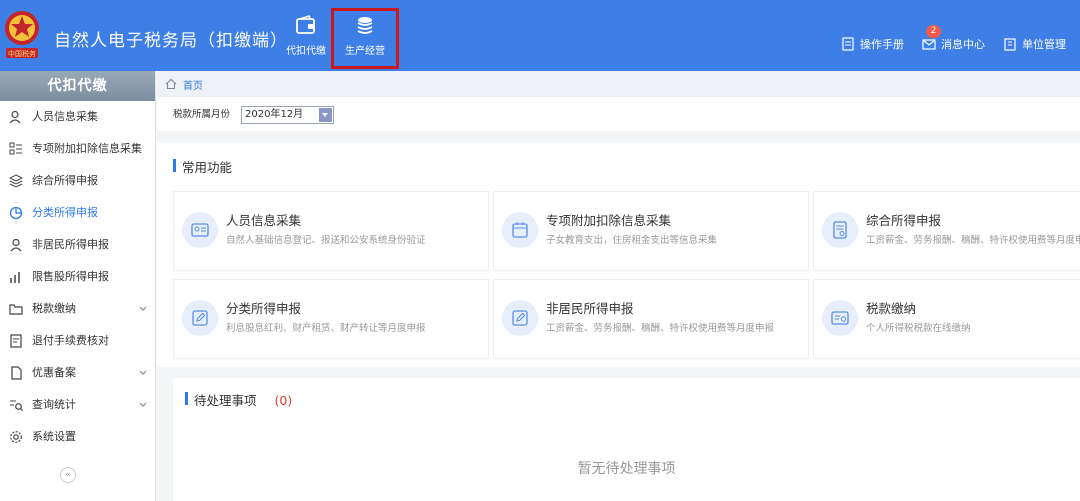 Image resolution: width=1080 pixels, height=501 pixels. What do you see at coordinates (632, 240) in the screenshot?
I see `card-description: 子女教育支出，住房租金支出等信息采集` at bounding box center [632, 240].